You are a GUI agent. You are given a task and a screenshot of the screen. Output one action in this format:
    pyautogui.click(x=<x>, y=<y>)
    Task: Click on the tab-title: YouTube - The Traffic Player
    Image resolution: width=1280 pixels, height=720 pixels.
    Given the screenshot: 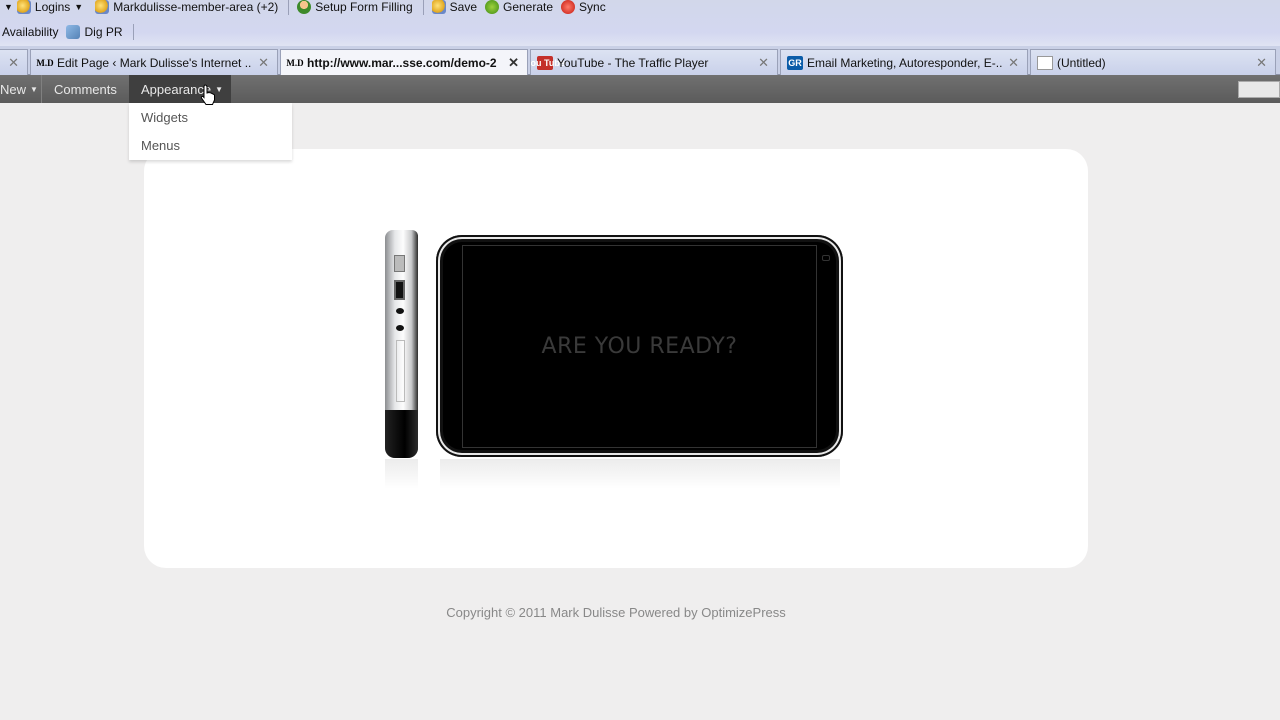 What is the action you would take?
    pyautogui.click(x=633, y=62)
    